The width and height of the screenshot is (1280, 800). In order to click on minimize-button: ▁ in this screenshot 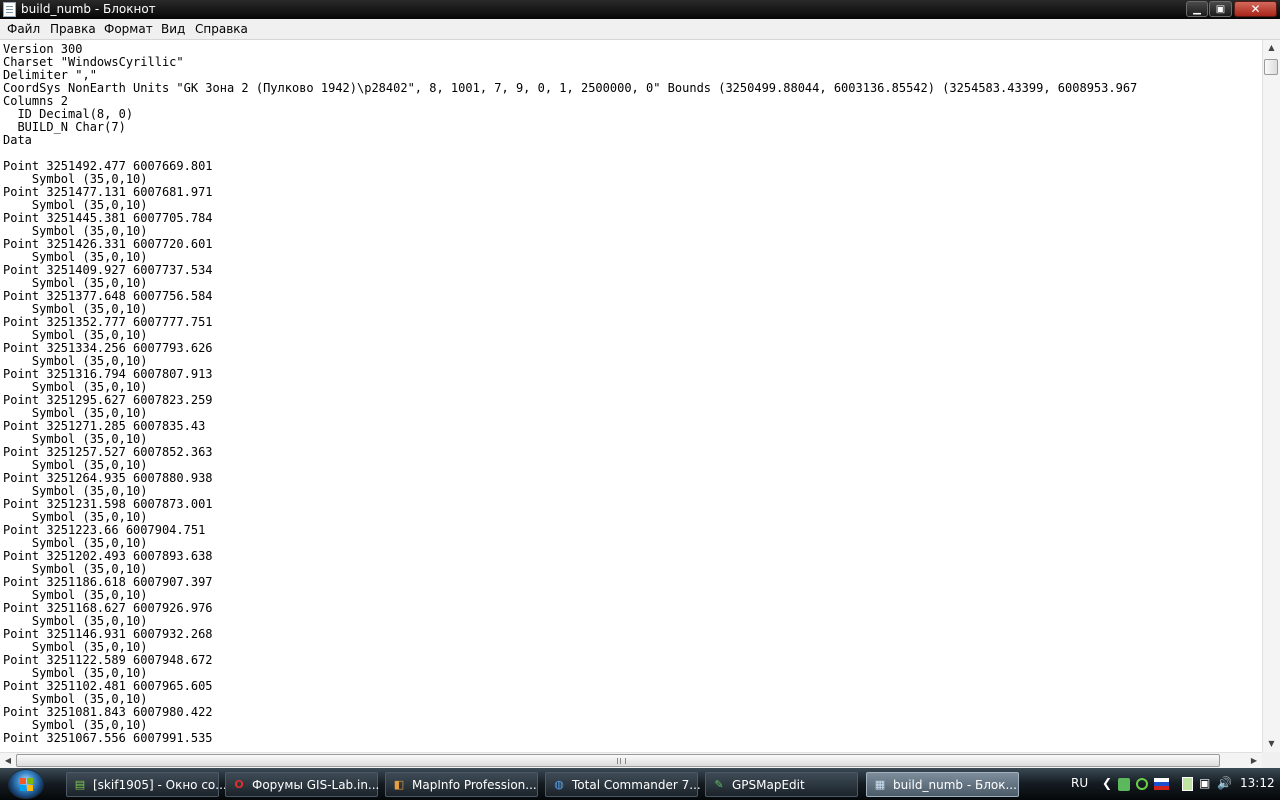, I will do `click(1197, 9)`.